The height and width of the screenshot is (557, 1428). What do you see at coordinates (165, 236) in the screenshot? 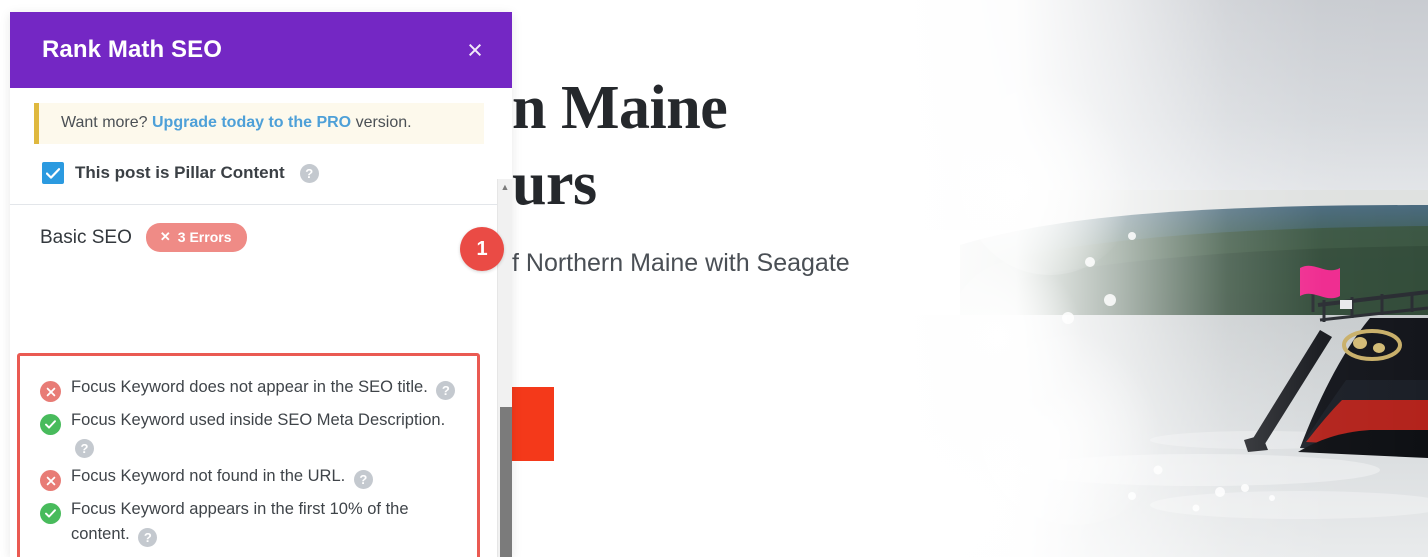
I see `x-icon: ✕` at bounding box center [165, 236].